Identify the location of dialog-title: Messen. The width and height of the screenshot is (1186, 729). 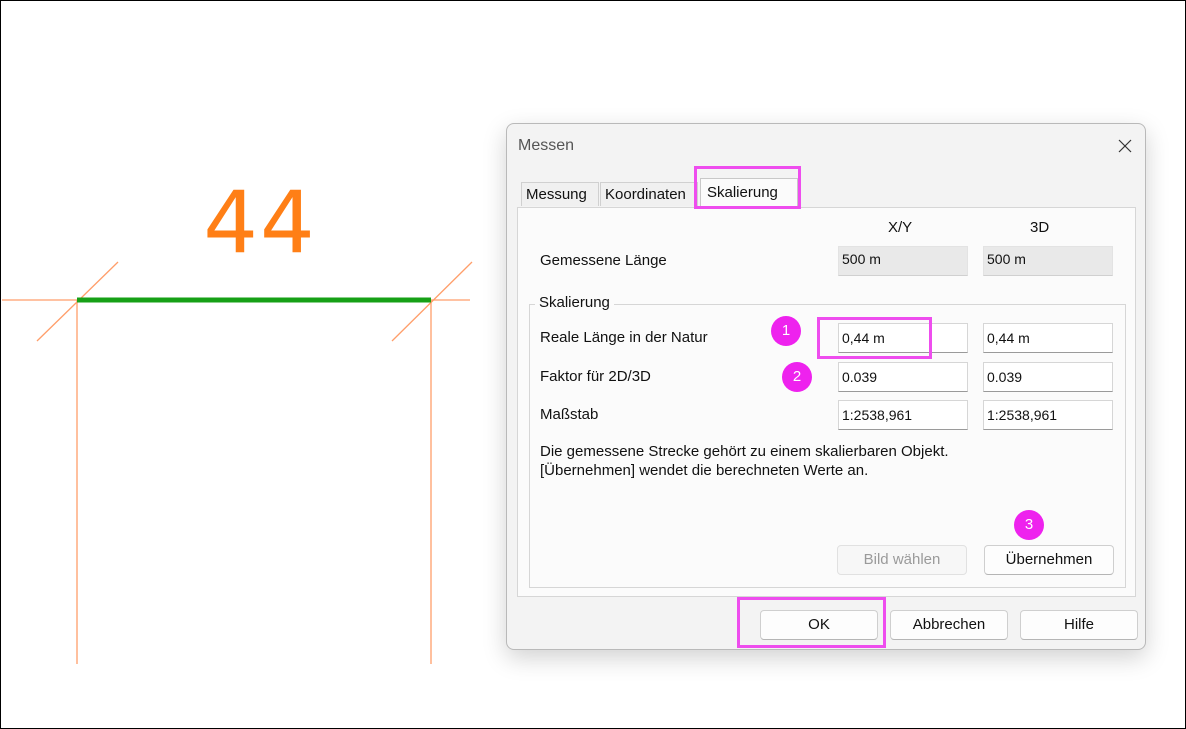
(546, 145).